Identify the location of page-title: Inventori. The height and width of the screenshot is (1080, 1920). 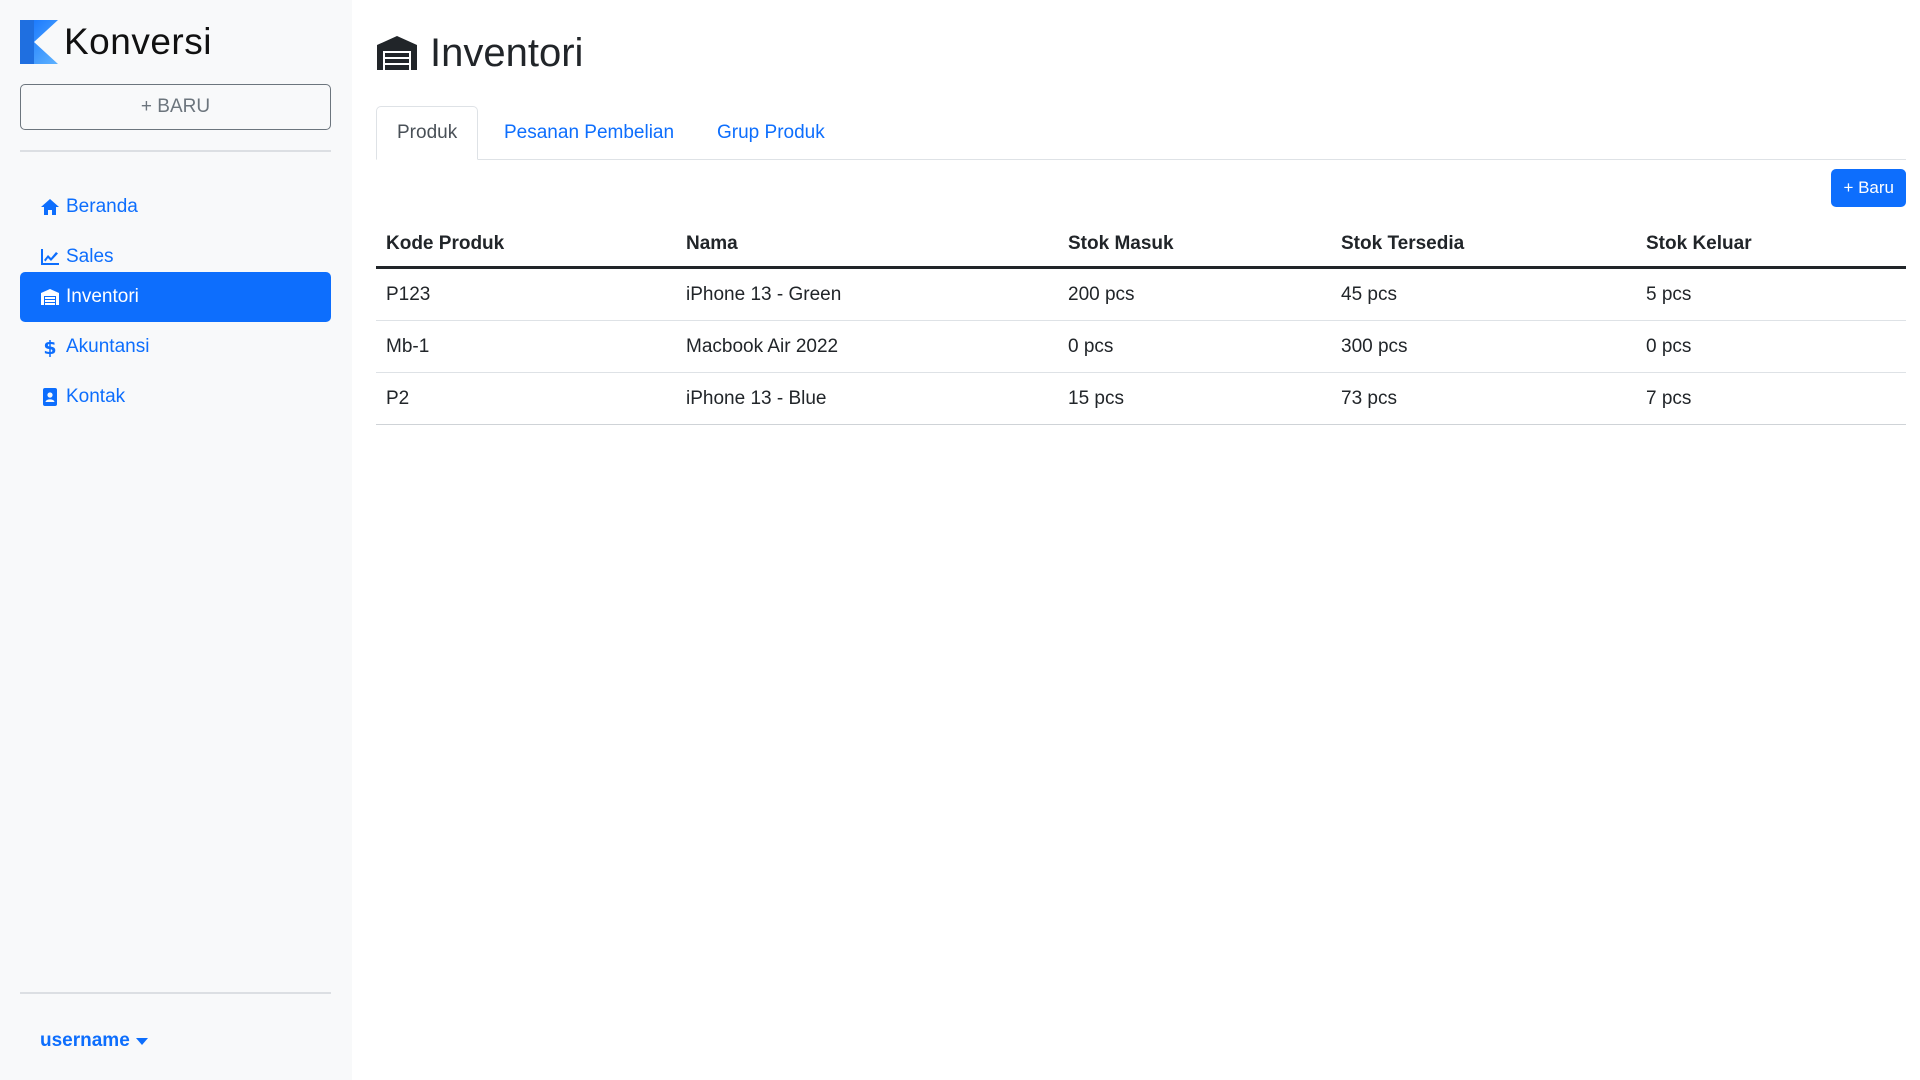
(479, 53).